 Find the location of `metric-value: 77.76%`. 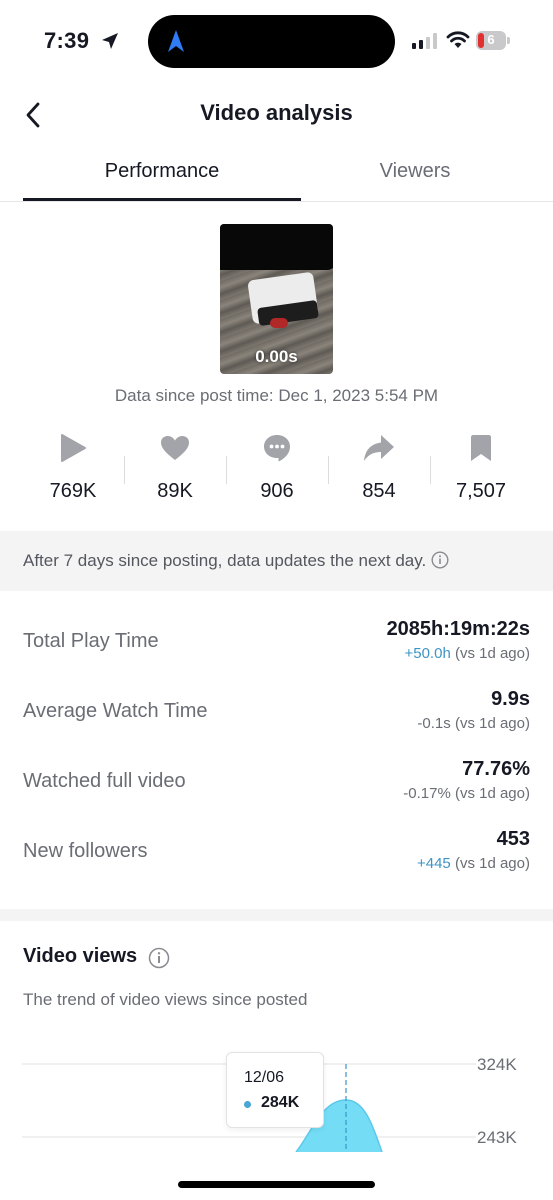

metric-value: 77.76% is located at coordinates (496, 769).